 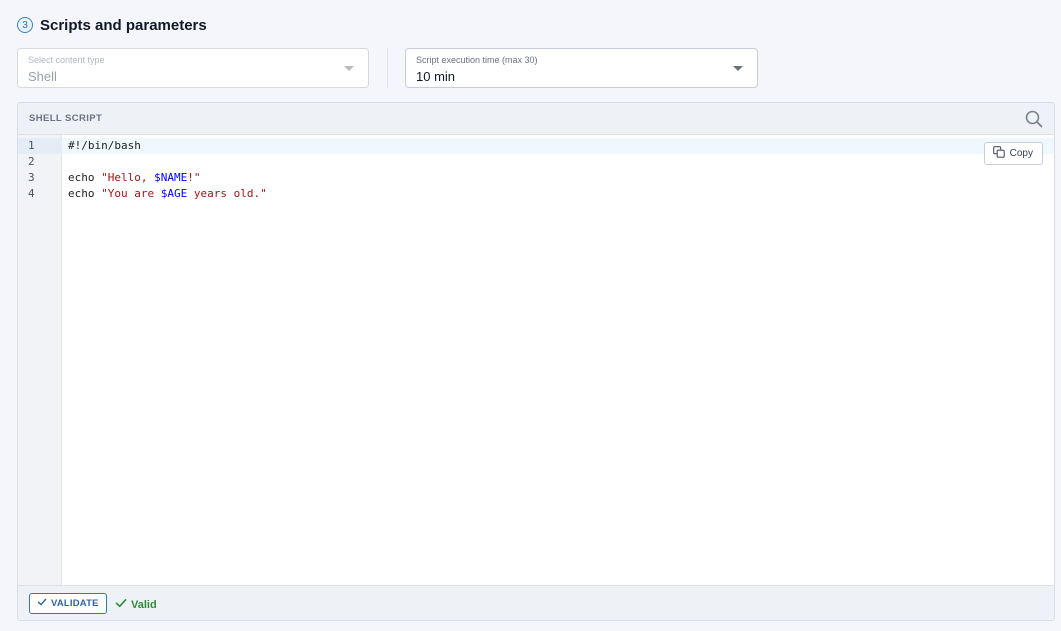 What do you see at coordinates (144, 604) in the screenshot?
I see `validation-status-label: Valid` at bounding box center [144, 604].